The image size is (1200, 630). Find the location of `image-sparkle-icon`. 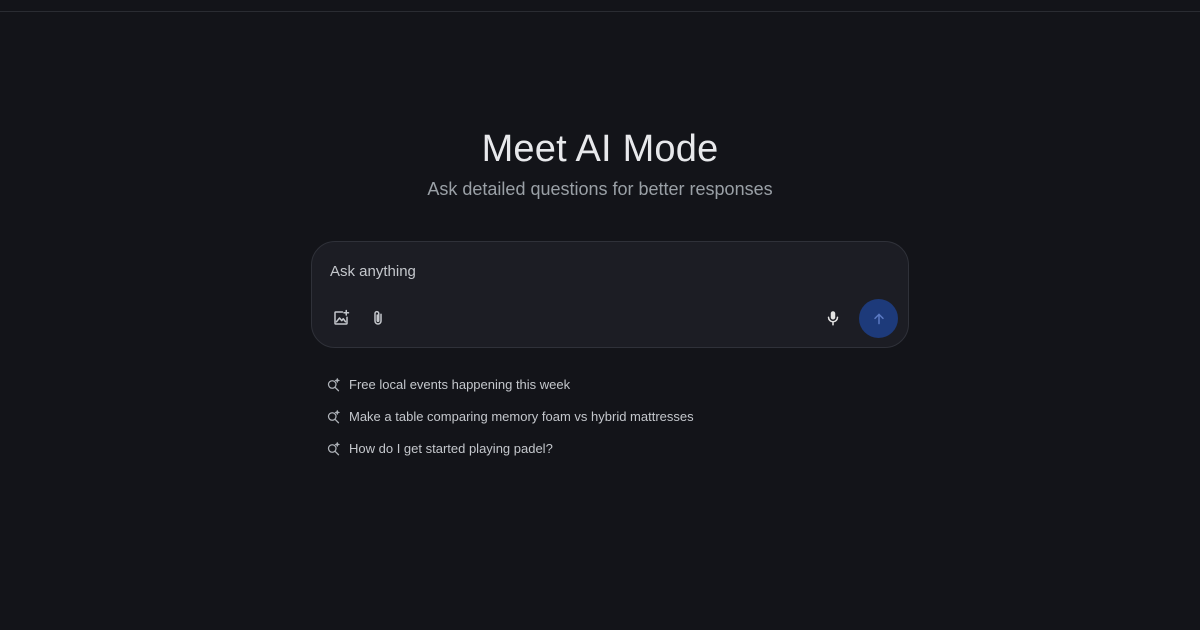

image-sparkle-icon is located at coordinates (342, 317).